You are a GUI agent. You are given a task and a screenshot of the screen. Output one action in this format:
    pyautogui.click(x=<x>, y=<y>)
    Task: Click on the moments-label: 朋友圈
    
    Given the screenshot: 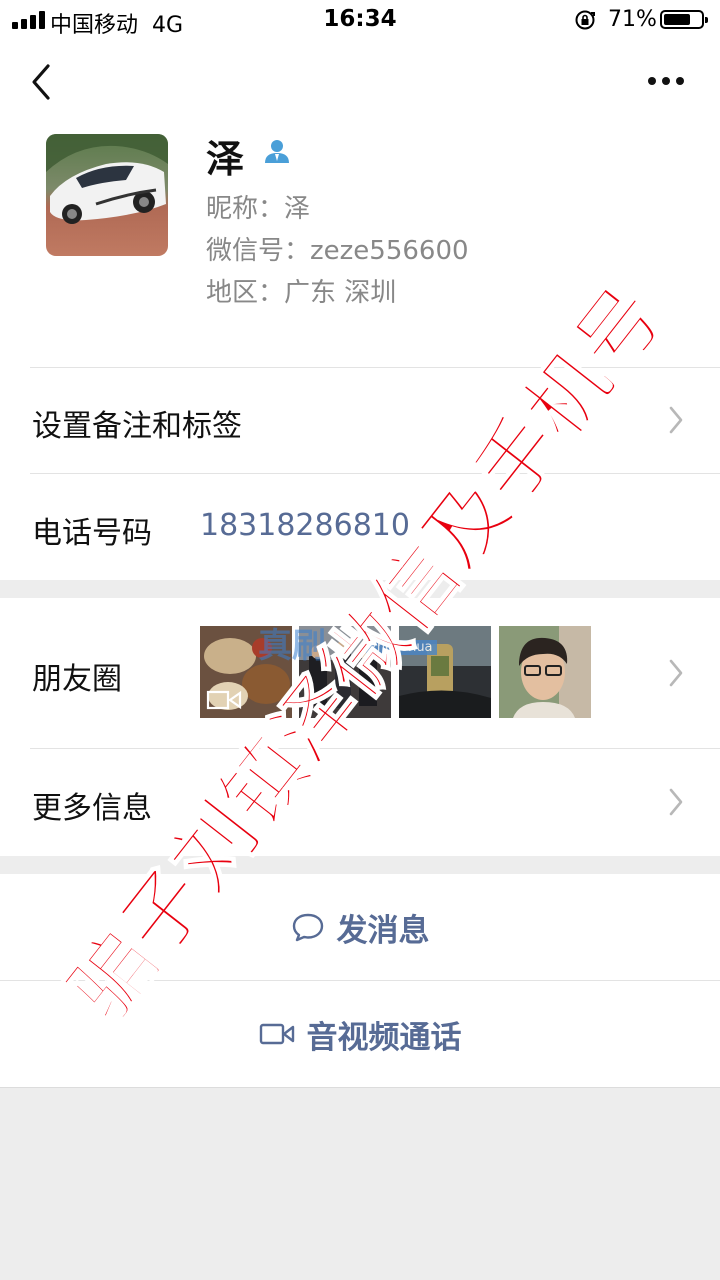 What is the action you would take?
    pyautogui.click(x=77, y=679)
    